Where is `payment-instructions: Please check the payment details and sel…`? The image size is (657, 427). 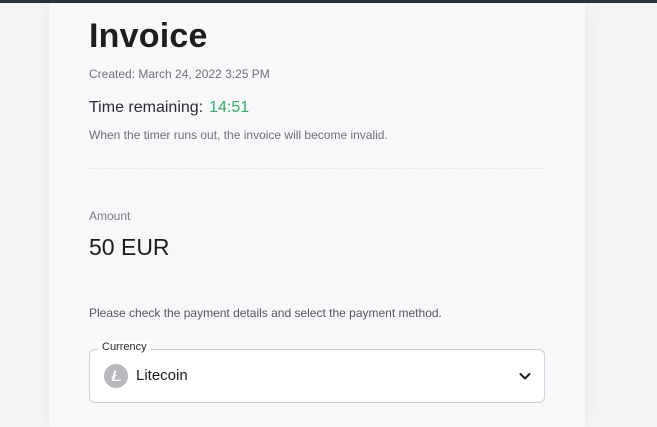 payment-instructions: Please check the payment details and sel… is located at coordinates (265, 313).